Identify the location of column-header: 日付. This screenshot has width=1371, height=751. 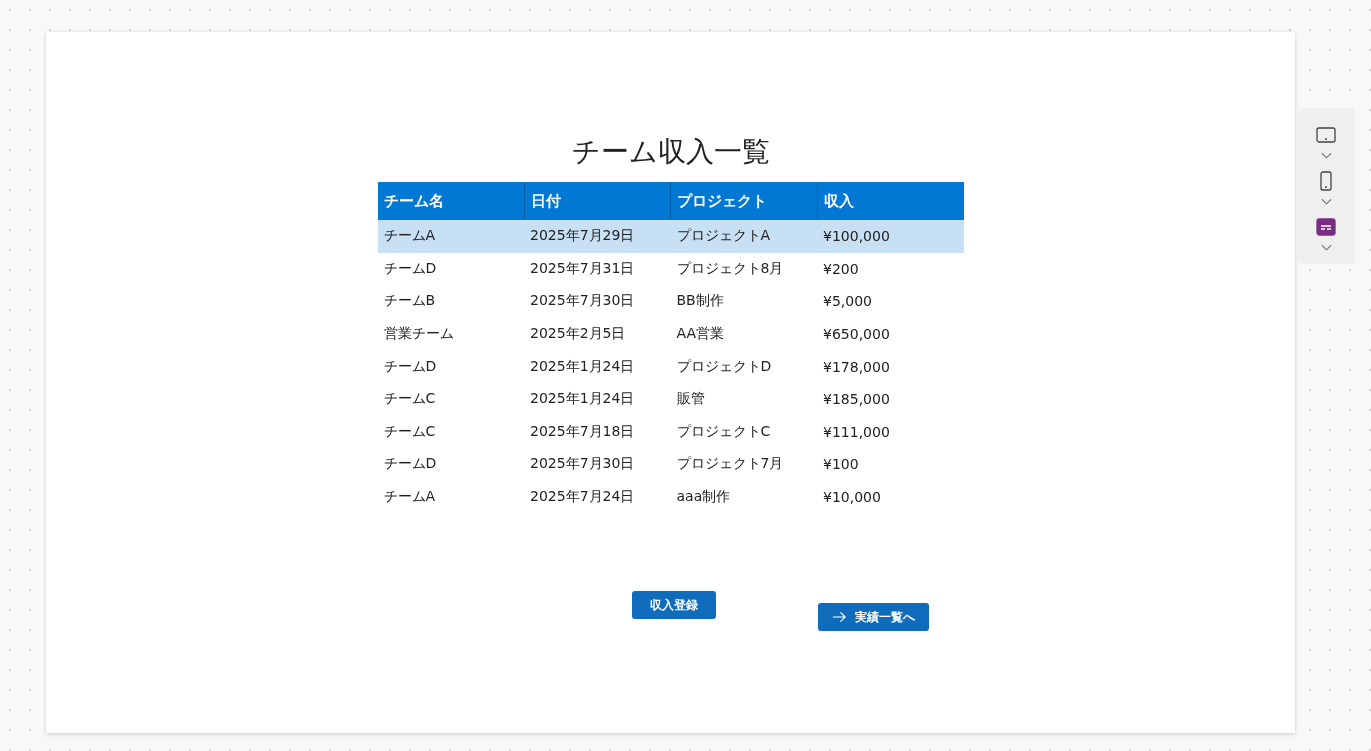
(597, 201).